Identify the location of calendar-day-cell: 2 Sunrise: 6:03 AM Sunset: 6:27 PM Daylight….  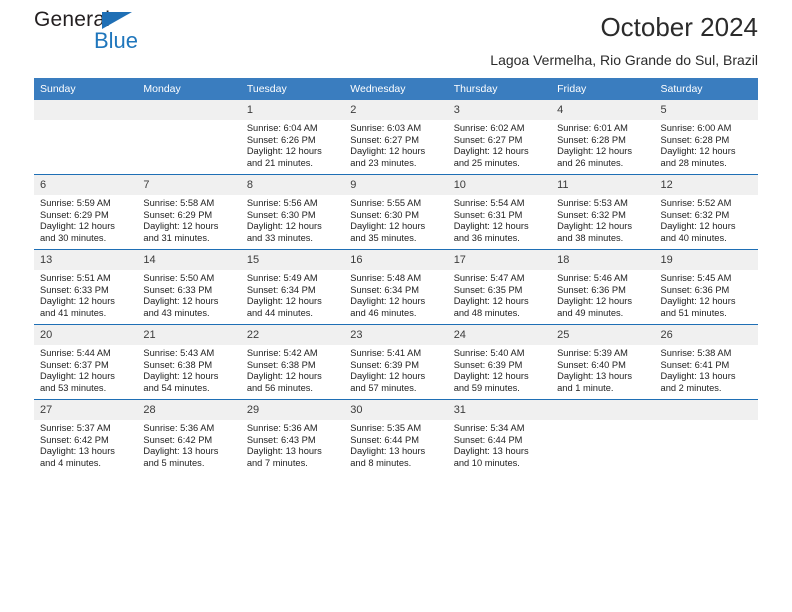
(396, 137).